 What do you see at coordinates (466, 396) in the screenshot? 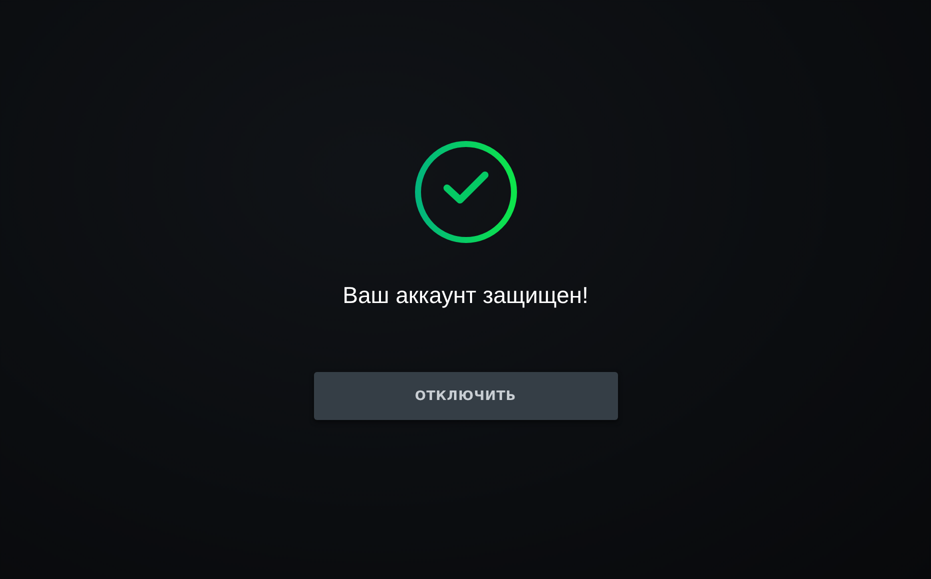
I see `disable-button: ОТКЛЮЧИТЬ` at bounding box center [466, 396].